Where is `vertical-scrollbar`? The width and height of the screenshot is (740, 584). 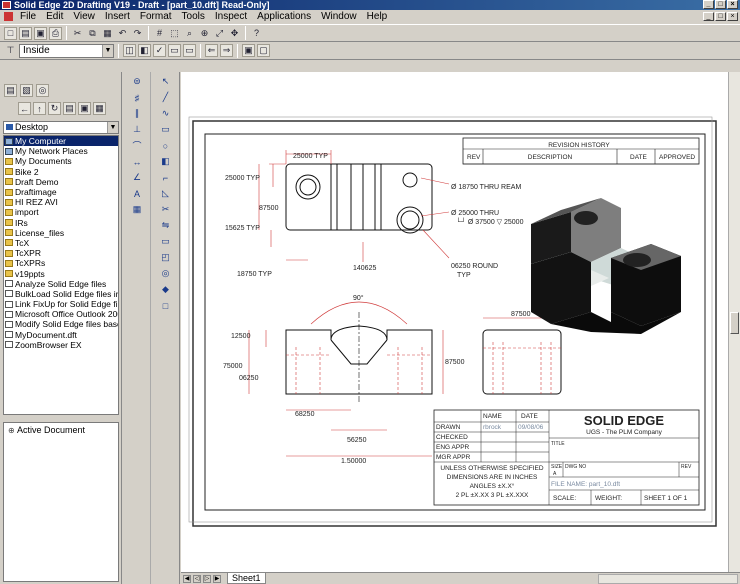
vertical-scrollbar is located at coordinates (734, 322).